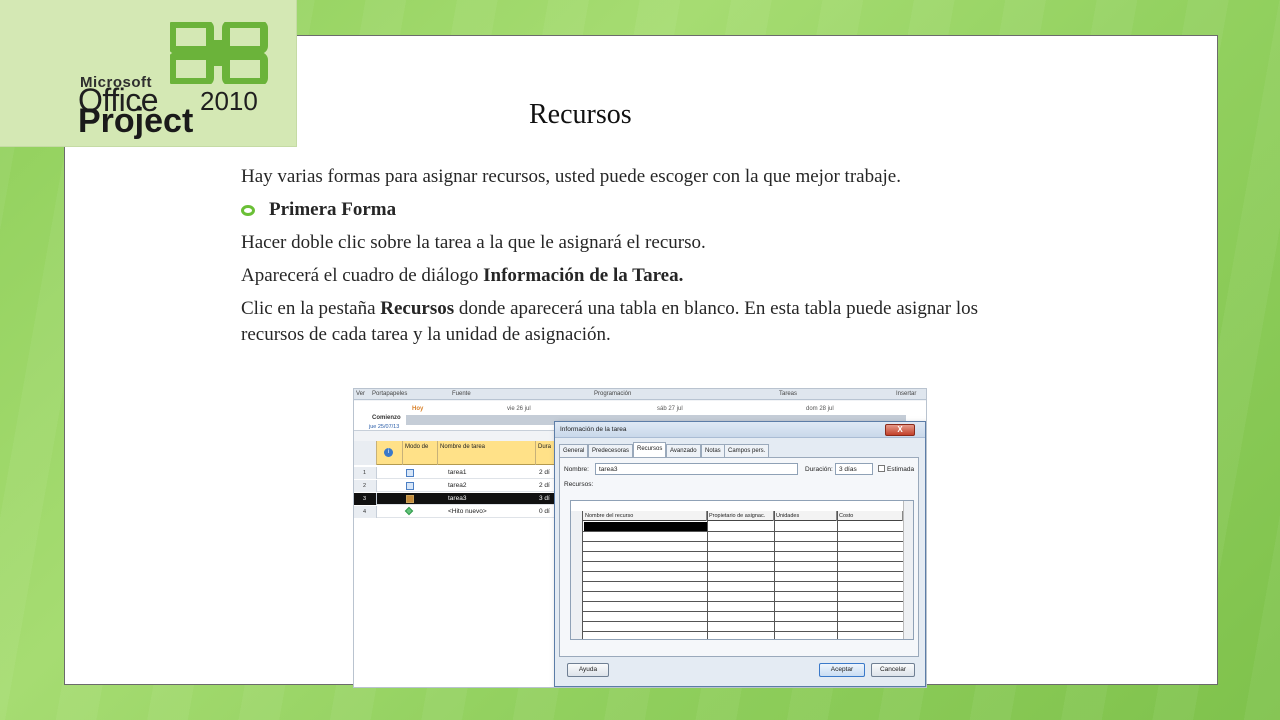 The width and height of the screenshot is (1280, 720). I want to click on column-header: Unidades, so click(805, 516).